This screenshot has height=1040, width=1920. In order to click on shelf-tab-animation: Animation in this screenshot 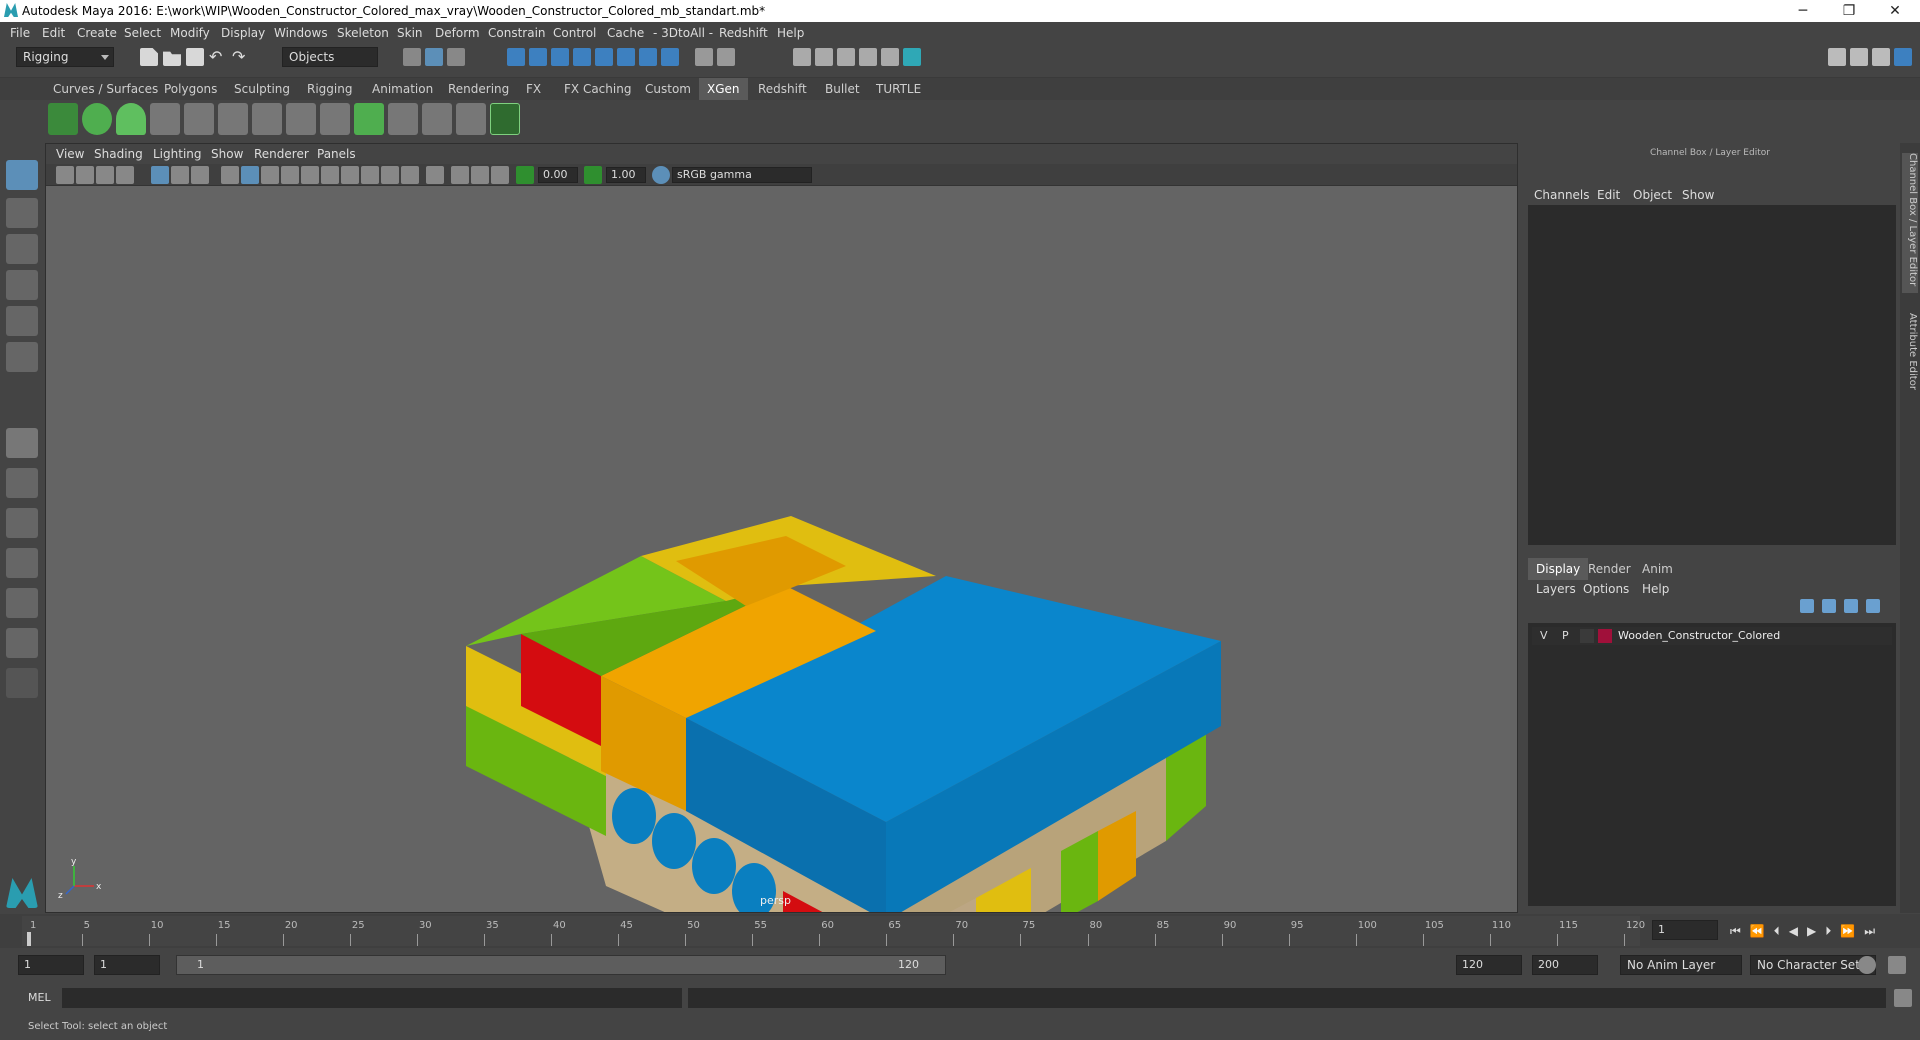, I will do `click(402, 89)`.